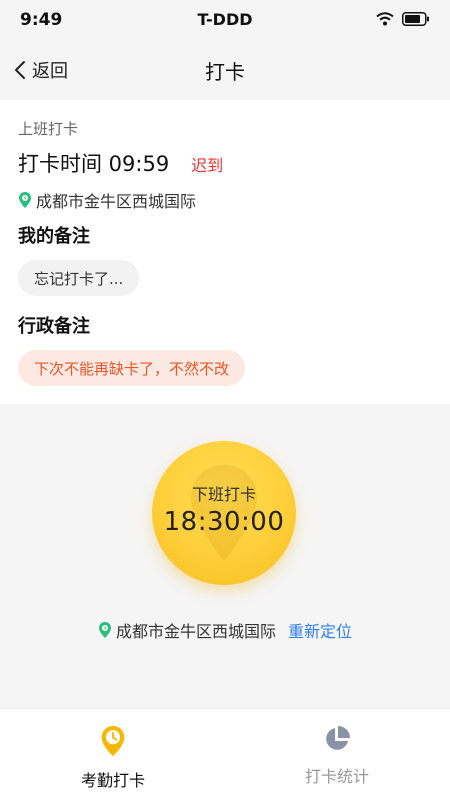 The height and width of the screenshot is (800, 450). What do you see at coordinates (113, 741) in the screenshot?
I see `clock-pin-icon` at bounding box center [113, 741].